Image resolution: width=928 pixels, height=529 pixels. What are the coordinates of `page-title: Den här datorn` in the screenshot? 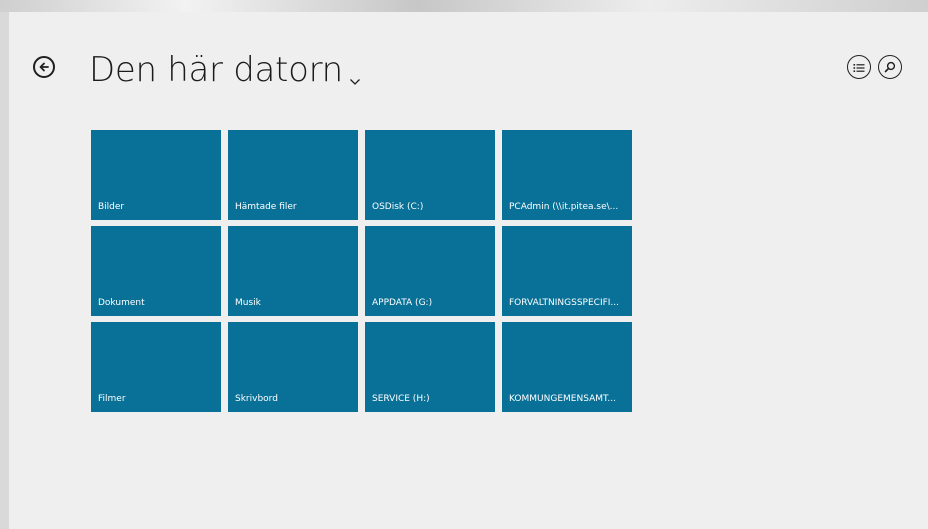 It's located at (216, 70).